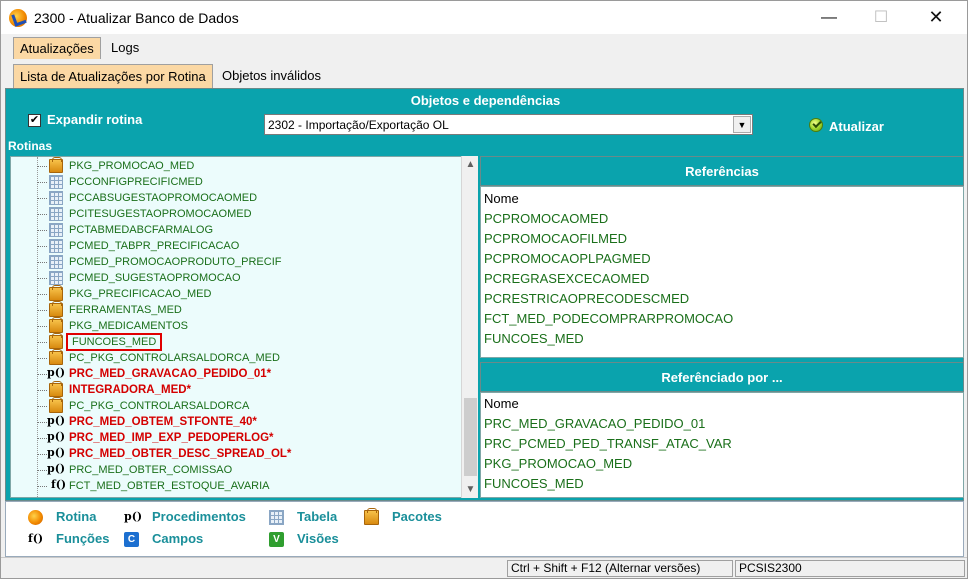 Image resolution: width=968 pixels, height=579 pixels. Describe the element at coordinates (470, 164) in the screenshot. I see `scroll-up-icon: ▲` at that location.